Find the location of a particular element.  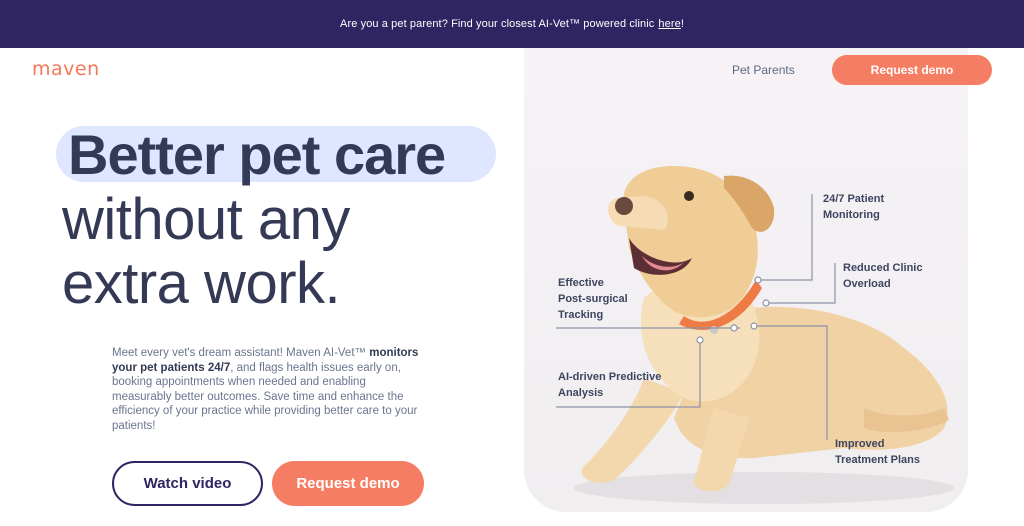

callout-treatment-line2: Treatment Plans is located at coordinates (877, 460).